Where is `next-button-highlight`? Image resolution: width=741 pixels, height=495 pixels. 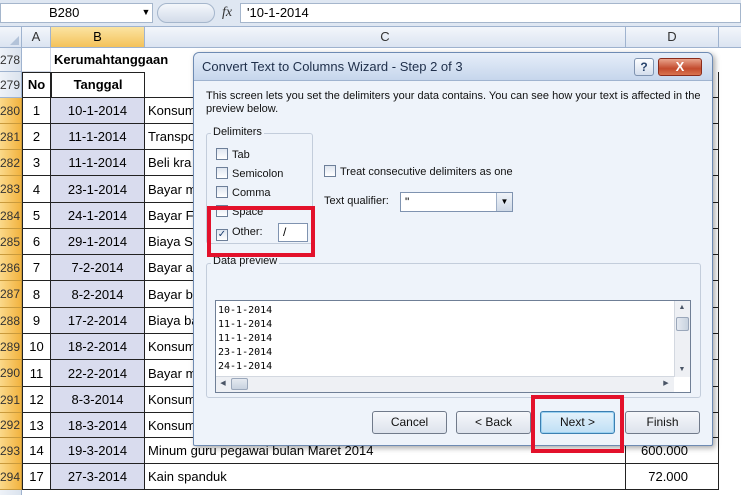 next-button-highlight is located at coordinates (577, 424).